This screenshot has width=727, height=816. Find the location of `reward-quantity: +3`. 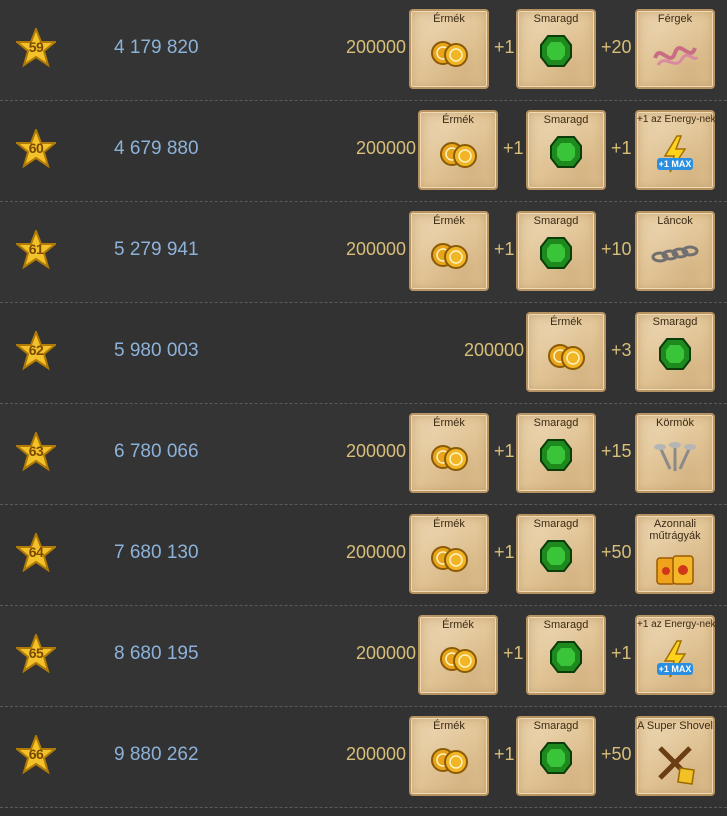

reward-quantity: +3 is located at coordinates (621, 350).